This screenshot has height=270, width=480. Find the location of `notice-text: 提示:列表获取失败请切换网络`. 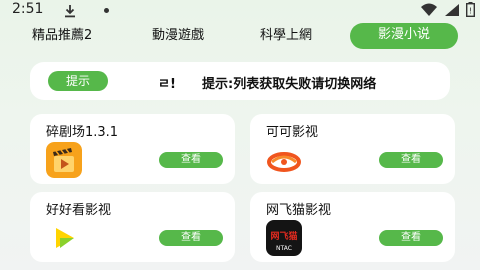

notice-text: 提示:列表获取失败请切换网络 is located at coordinates (289, 84).